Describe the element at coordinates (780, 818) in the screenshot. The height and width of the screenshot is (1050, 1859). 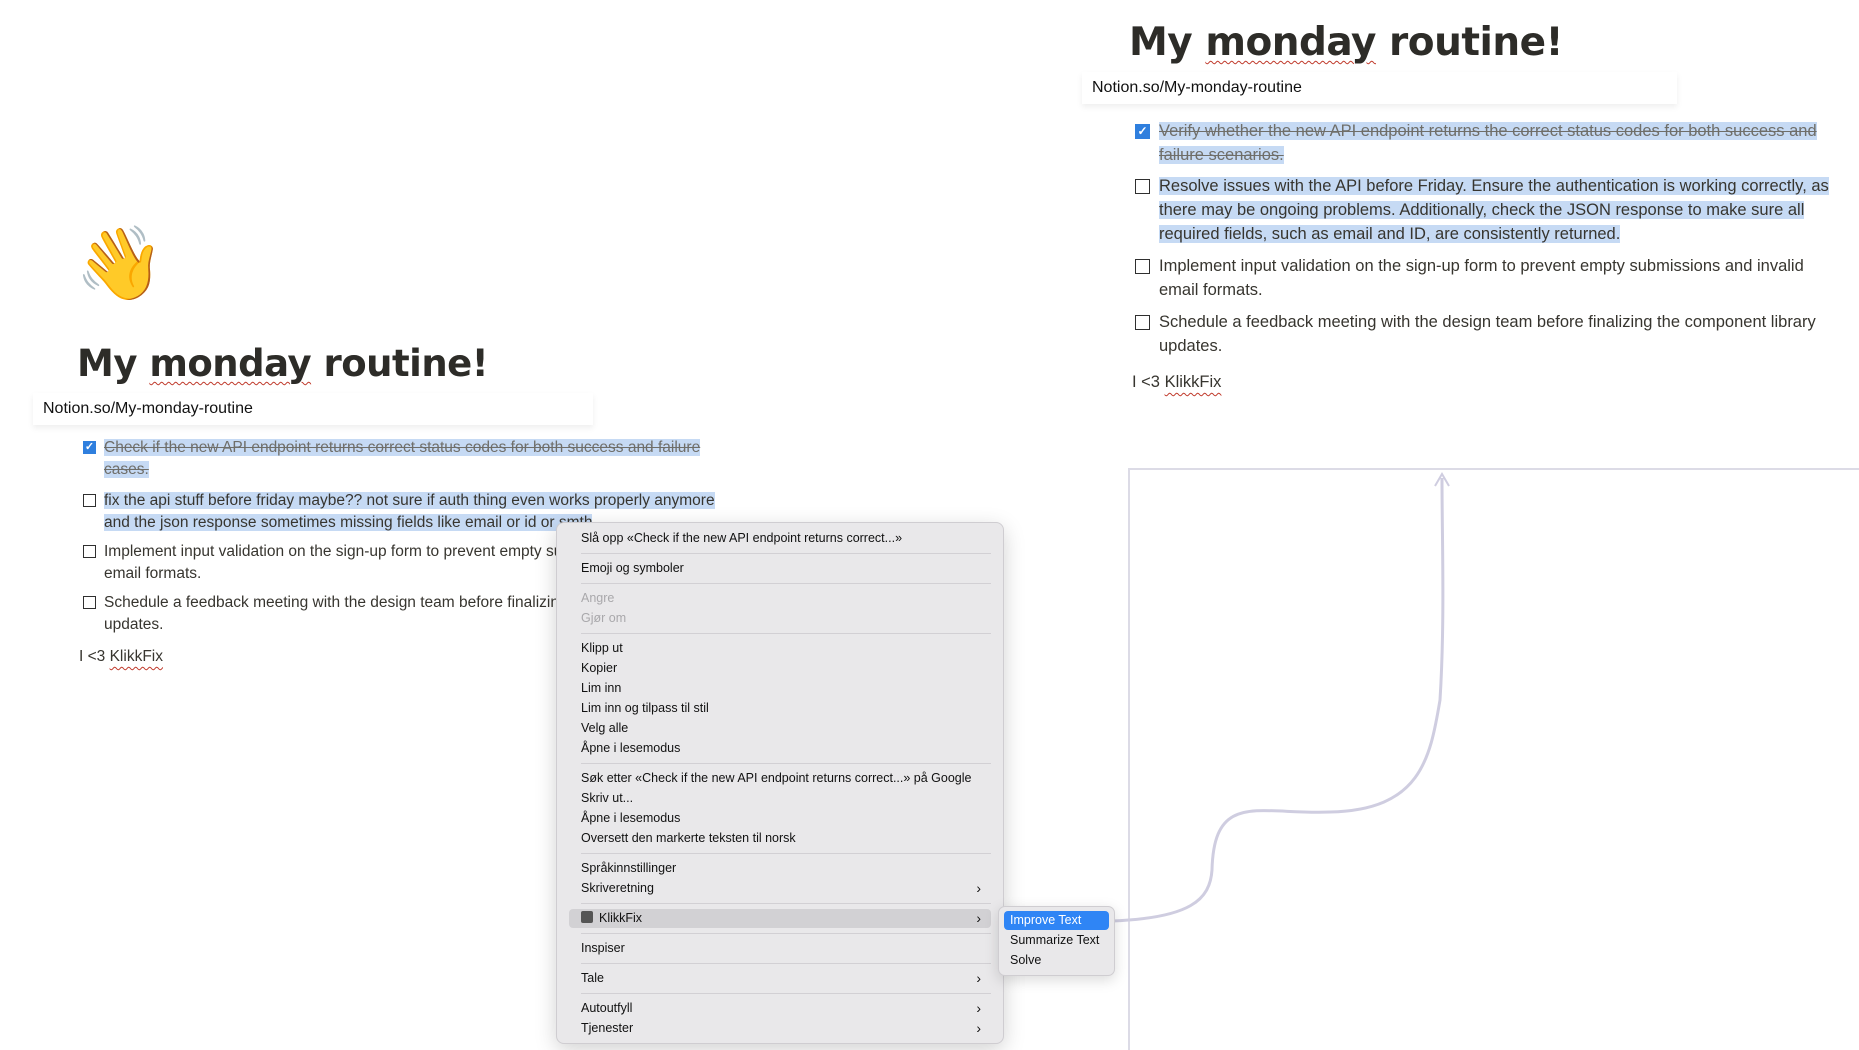
I see `menu-item-reader-mode-2: Åpne i lesemodus` at that location.